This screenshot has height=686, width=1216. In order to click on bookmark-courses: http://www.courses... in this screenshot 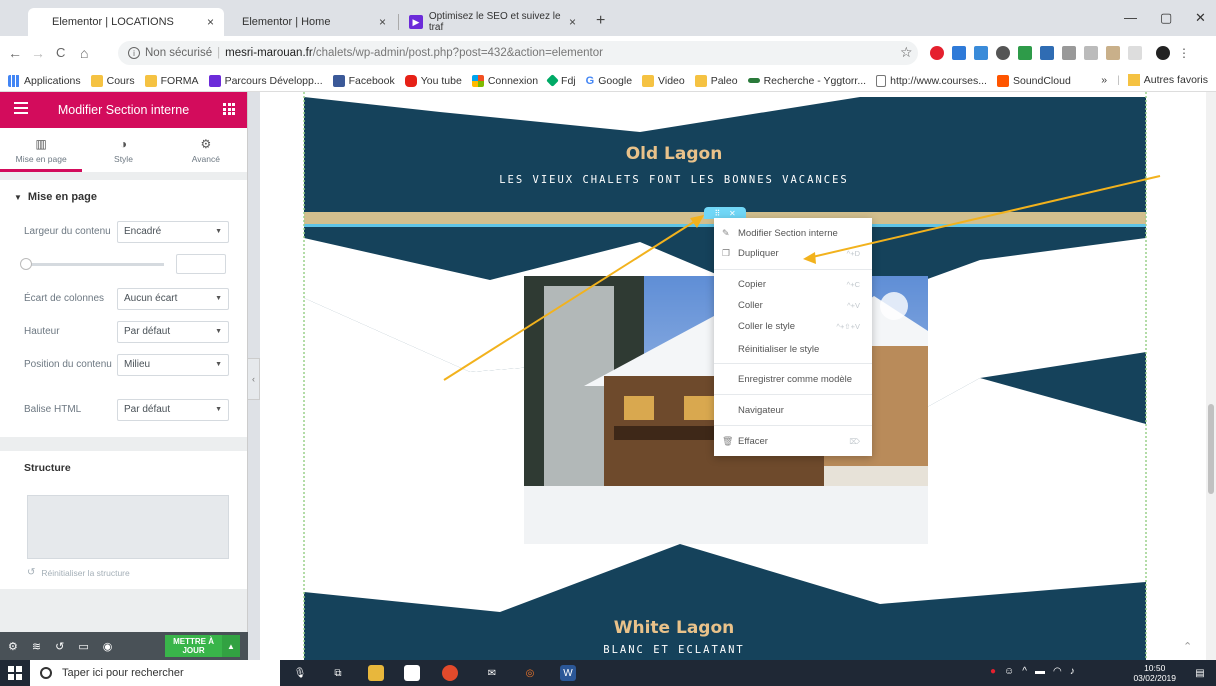, I will do `click(931, 80)`.